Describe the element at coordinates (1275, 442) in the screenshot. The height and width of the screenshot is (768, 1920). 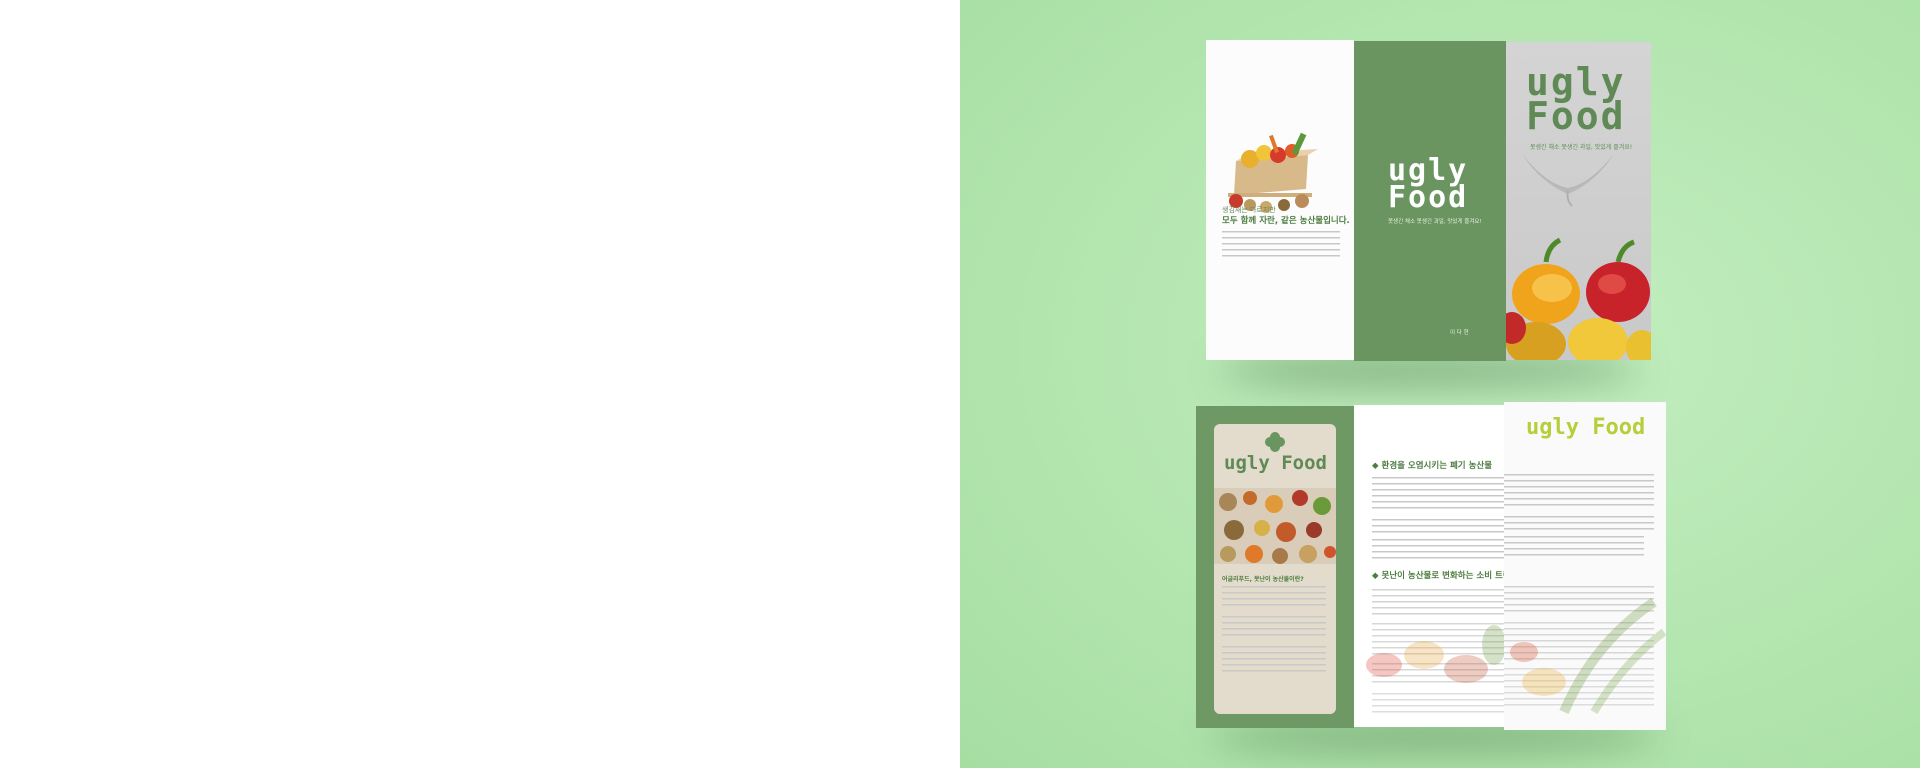
I see `clover-icon` at that location.